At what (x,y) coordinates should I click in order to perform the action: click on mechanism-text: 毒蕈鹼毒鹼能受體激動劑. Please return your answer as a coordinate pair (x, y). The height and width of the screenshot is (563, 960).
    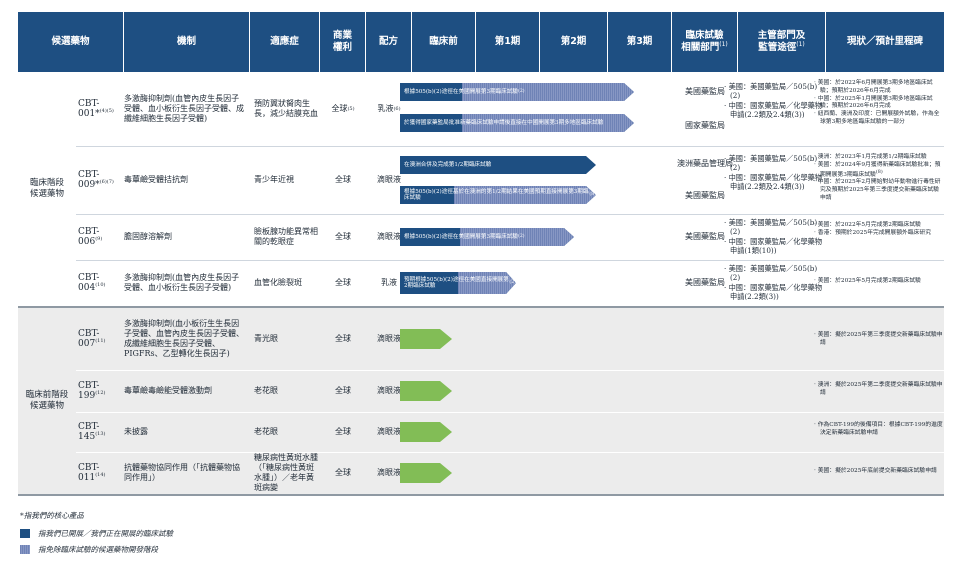
    Looking at the image, I should click on (168, 390).